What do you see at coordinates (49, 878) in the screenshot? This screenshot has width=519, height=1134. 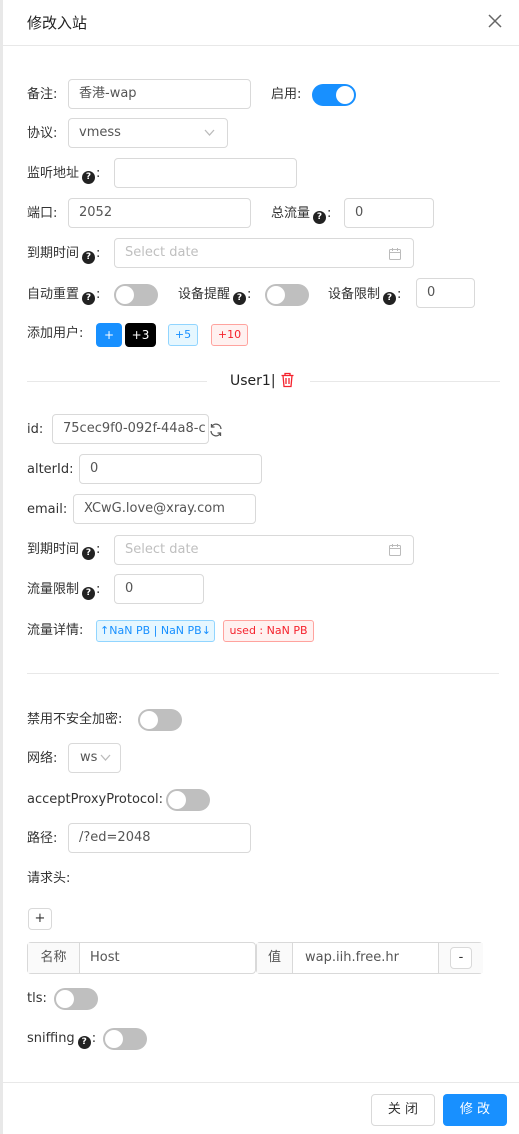 I see `headers-label: 请求头:` at bounding box center [49, 878].